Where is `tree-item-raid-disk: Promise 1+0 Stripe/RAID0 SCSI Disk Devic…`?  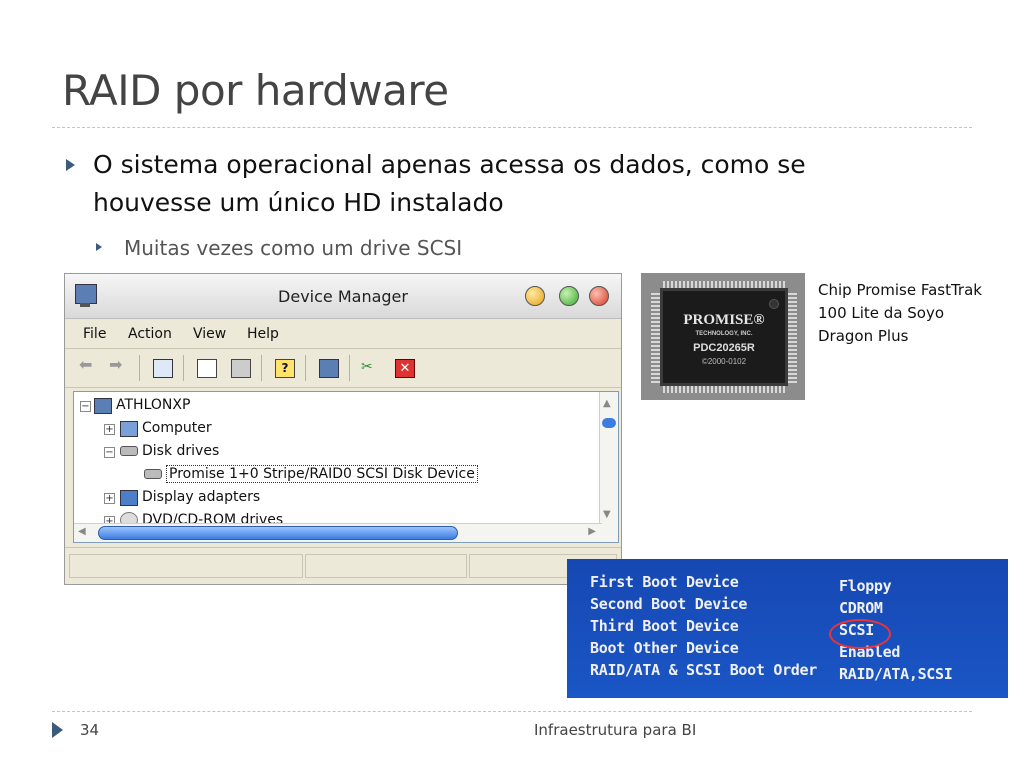 tree-item-raid-disk: Promise 1+0 Stripe/RAID0 SCSI Disk Devic… is located at coordinates (322, 474).